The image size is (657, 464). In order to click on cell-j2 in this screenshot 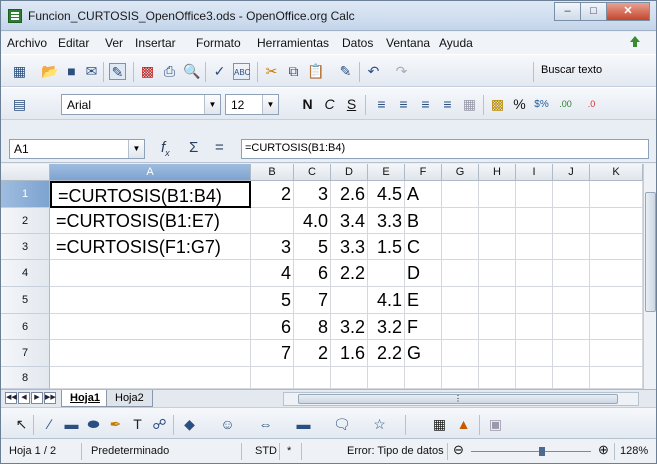, I will do `click(571, 221)`.